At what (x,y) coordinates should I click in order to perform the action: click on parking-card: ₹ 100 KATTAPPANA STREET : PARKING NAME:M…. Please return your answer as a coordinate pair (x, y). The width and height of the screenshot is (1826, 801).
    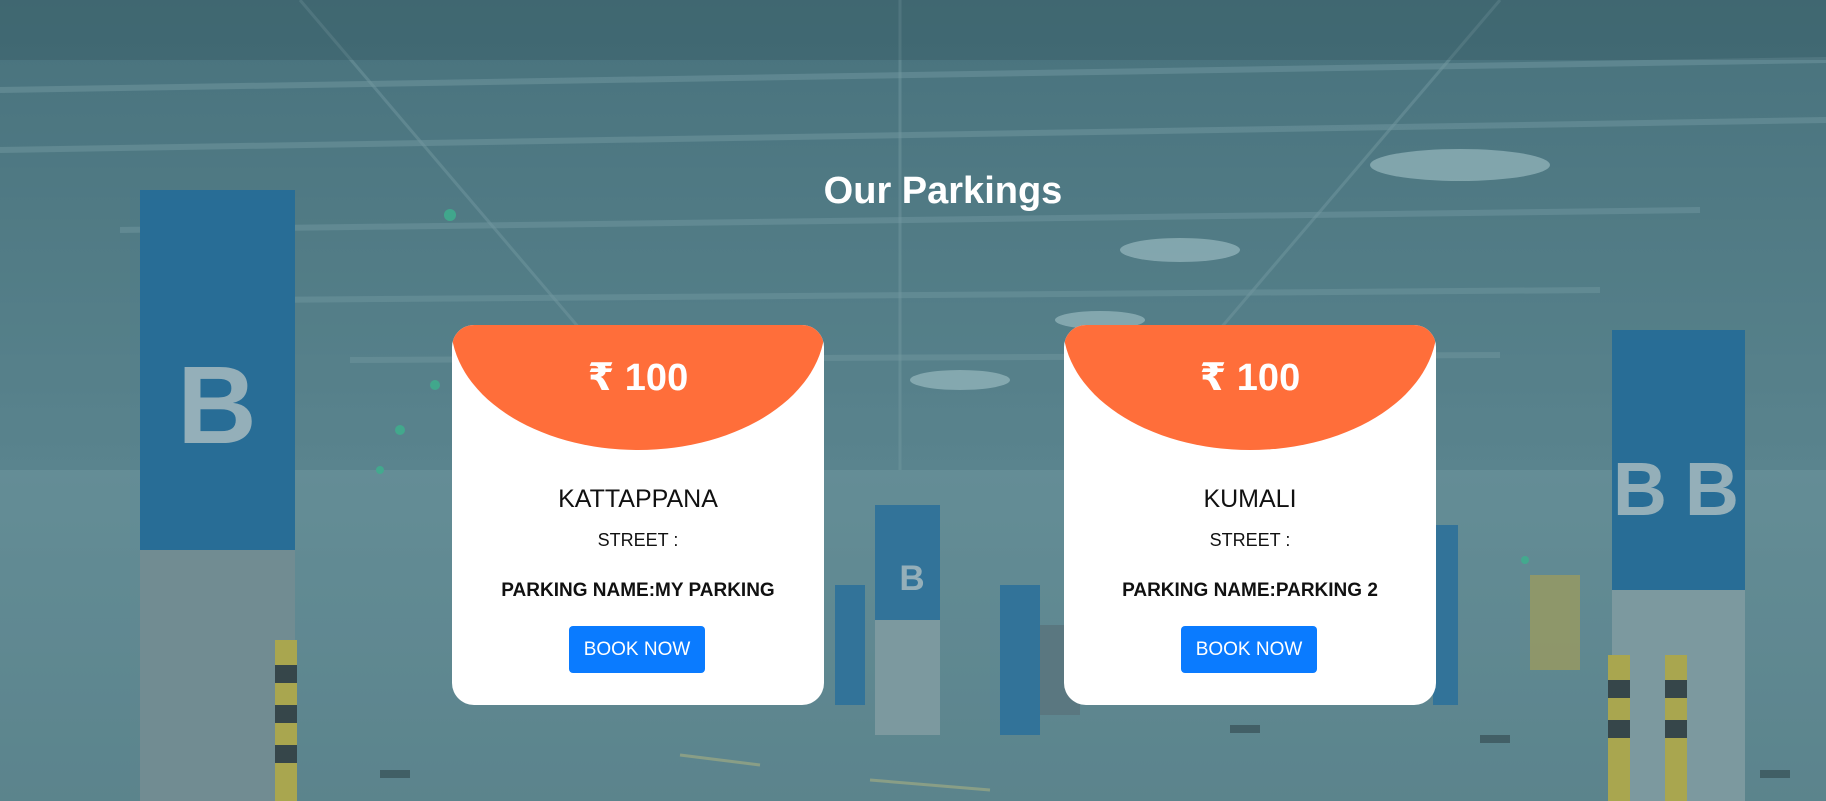
    Looking at the image, I should click on (638, 515).